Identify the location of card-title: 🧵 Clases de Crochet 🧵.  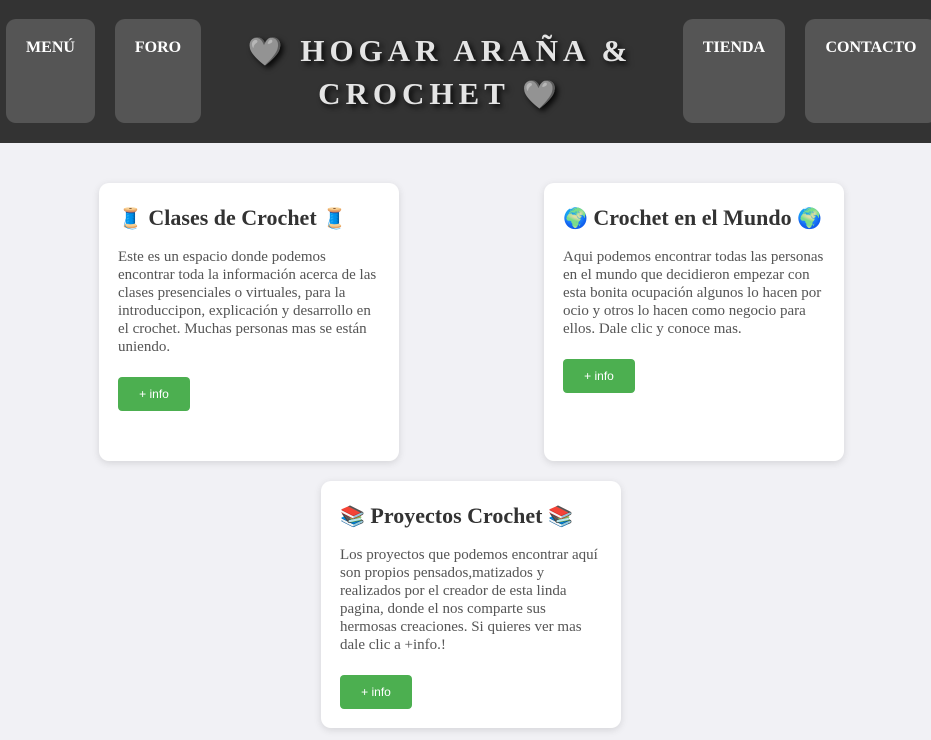
(249, 218).